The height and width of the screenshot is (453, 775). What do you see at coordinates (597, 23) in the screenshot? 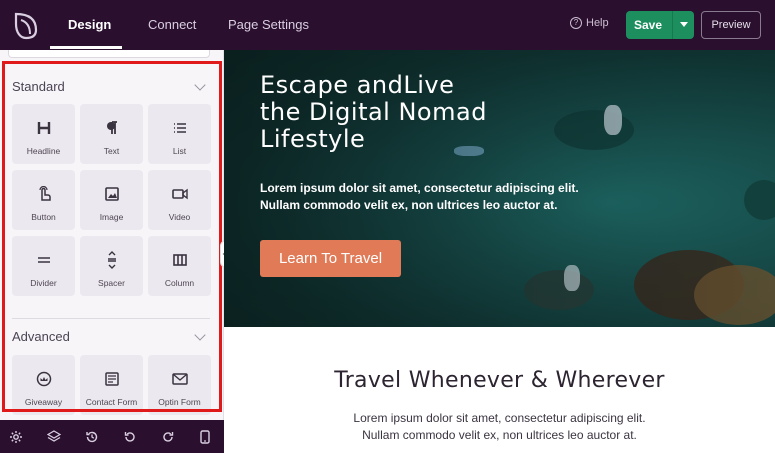
I see `help-label: Help` at bounding box center [597, 23].